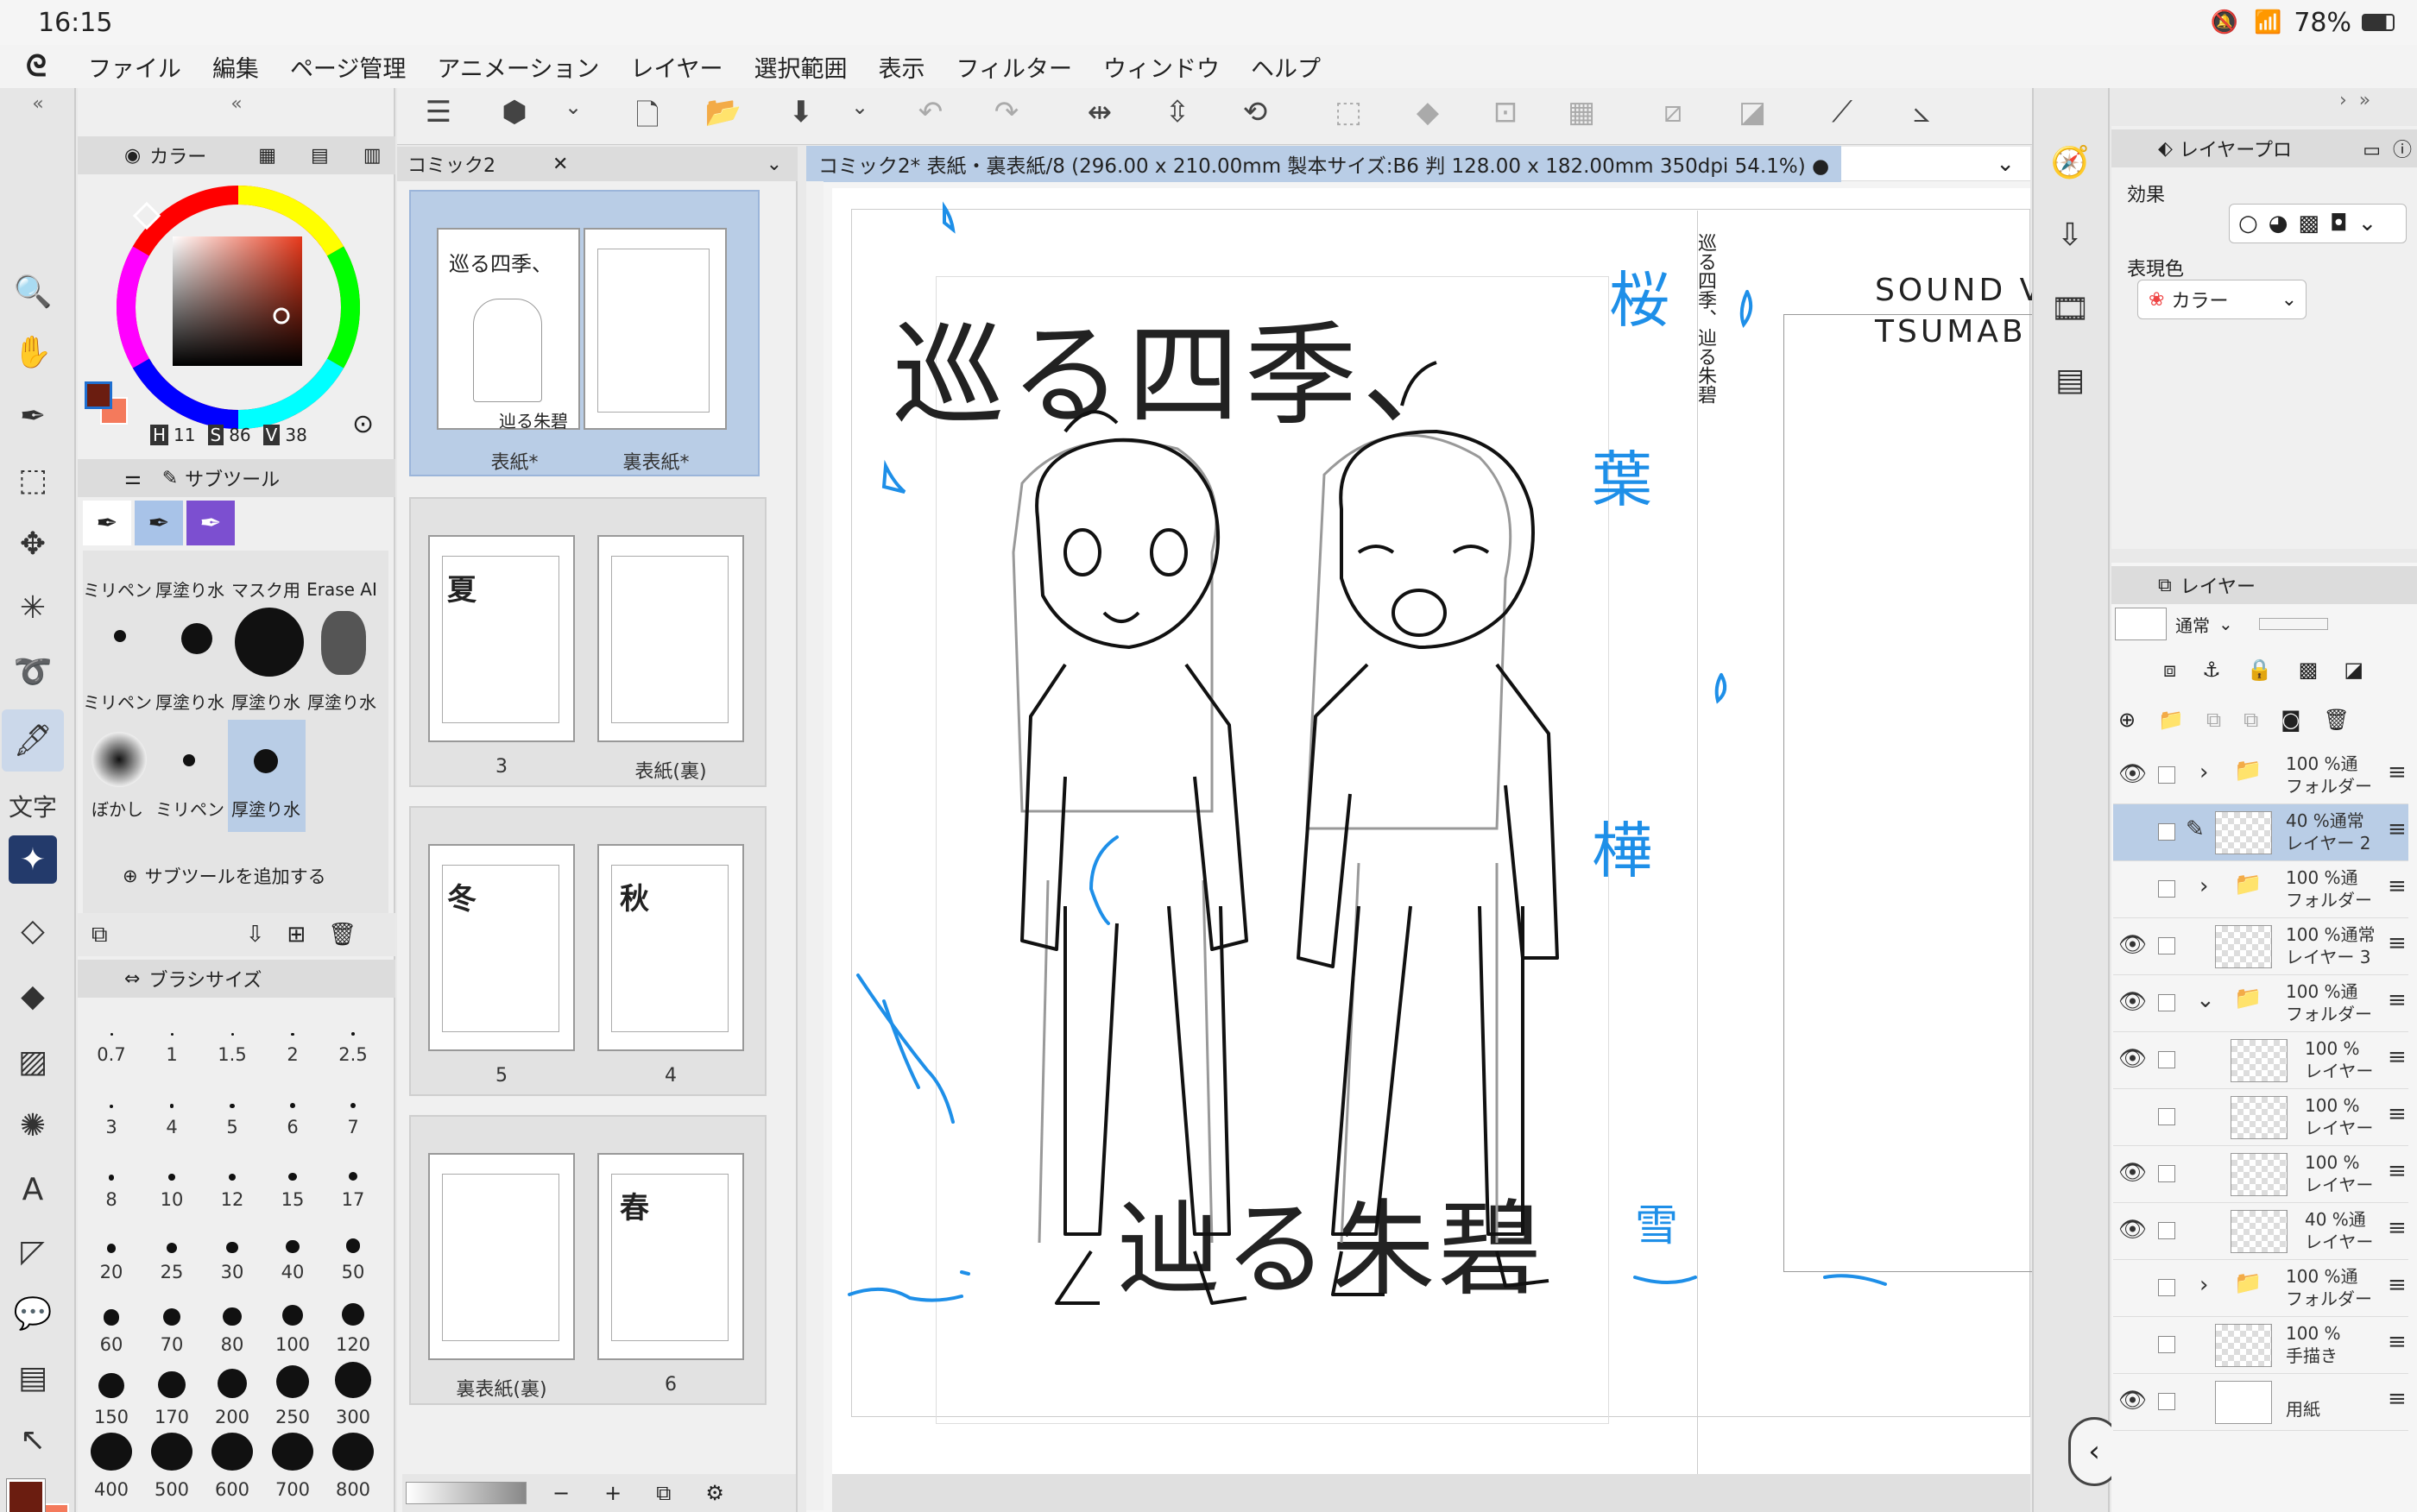  I want to click on frame-tool-icon: ◸, so click(33, 1251).